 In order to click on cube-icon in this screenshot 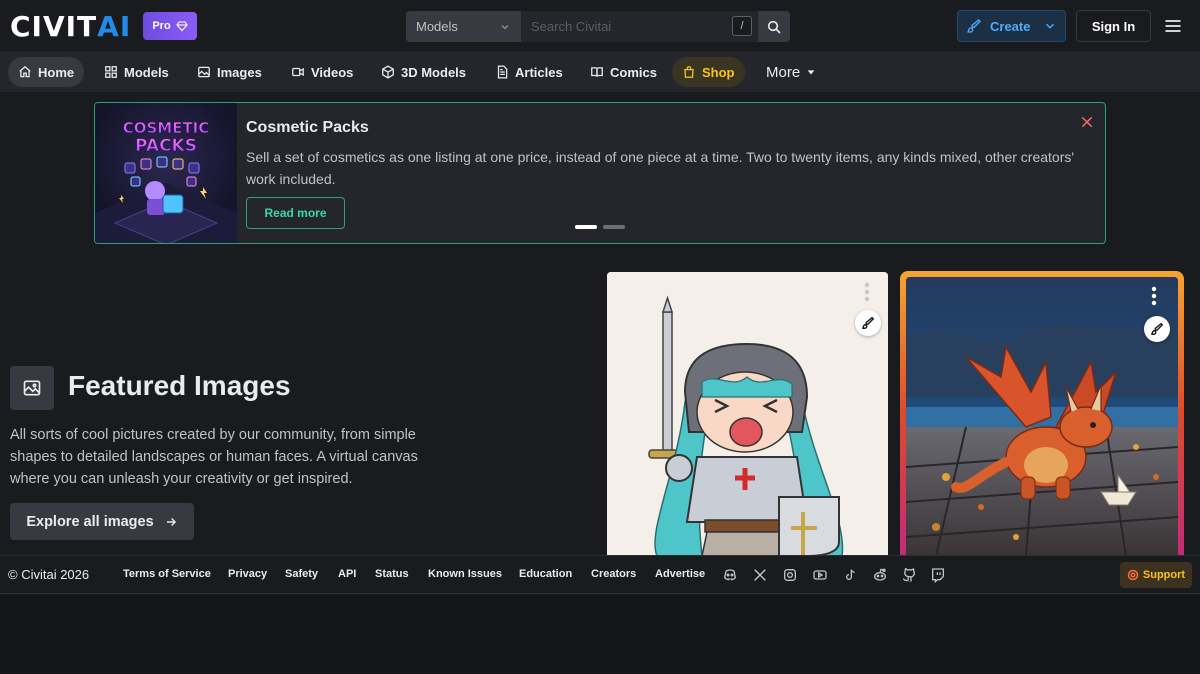, I will do `click(388, 72)`.